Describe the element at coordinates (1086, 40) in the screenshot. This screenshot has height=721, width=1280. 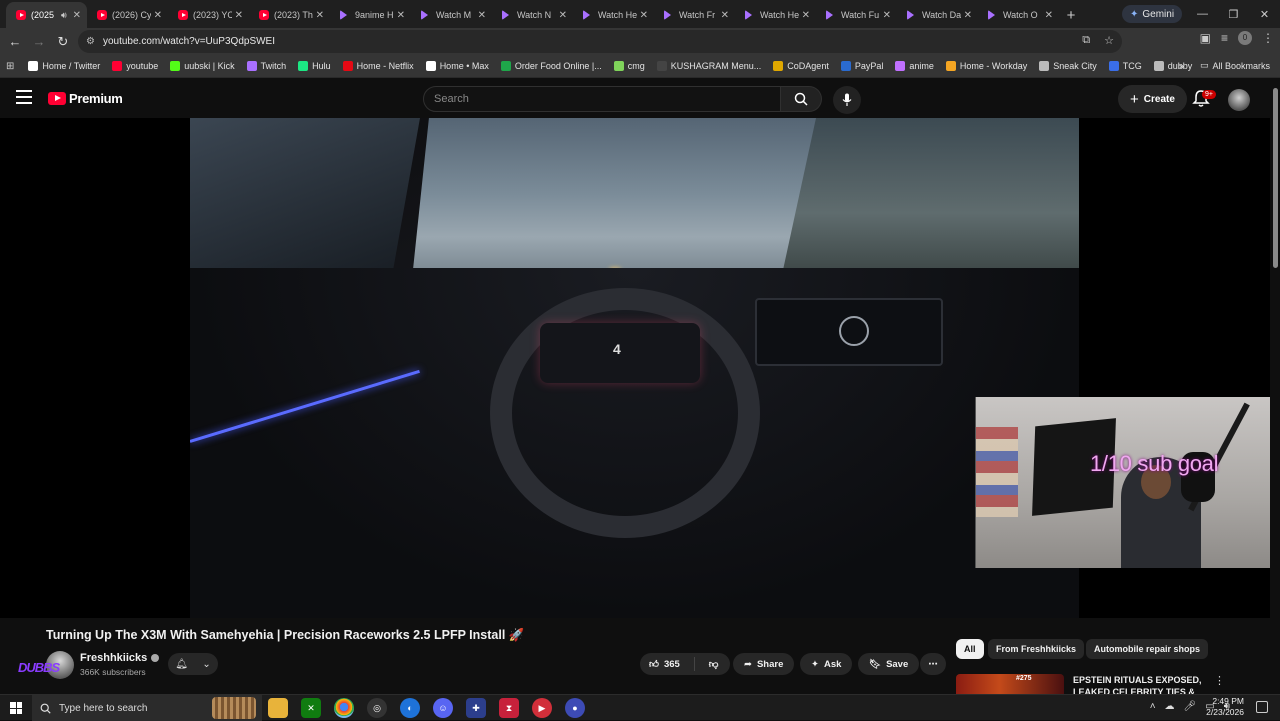
I see `cast-icon: ⧉` at that location.